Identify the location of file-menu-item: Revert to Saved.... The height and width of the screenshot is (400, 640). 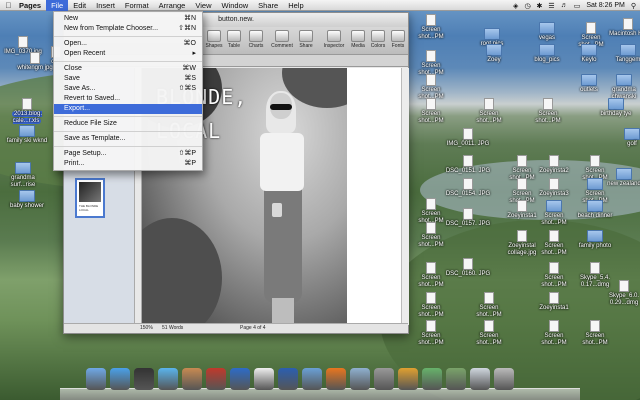
(128, 99).